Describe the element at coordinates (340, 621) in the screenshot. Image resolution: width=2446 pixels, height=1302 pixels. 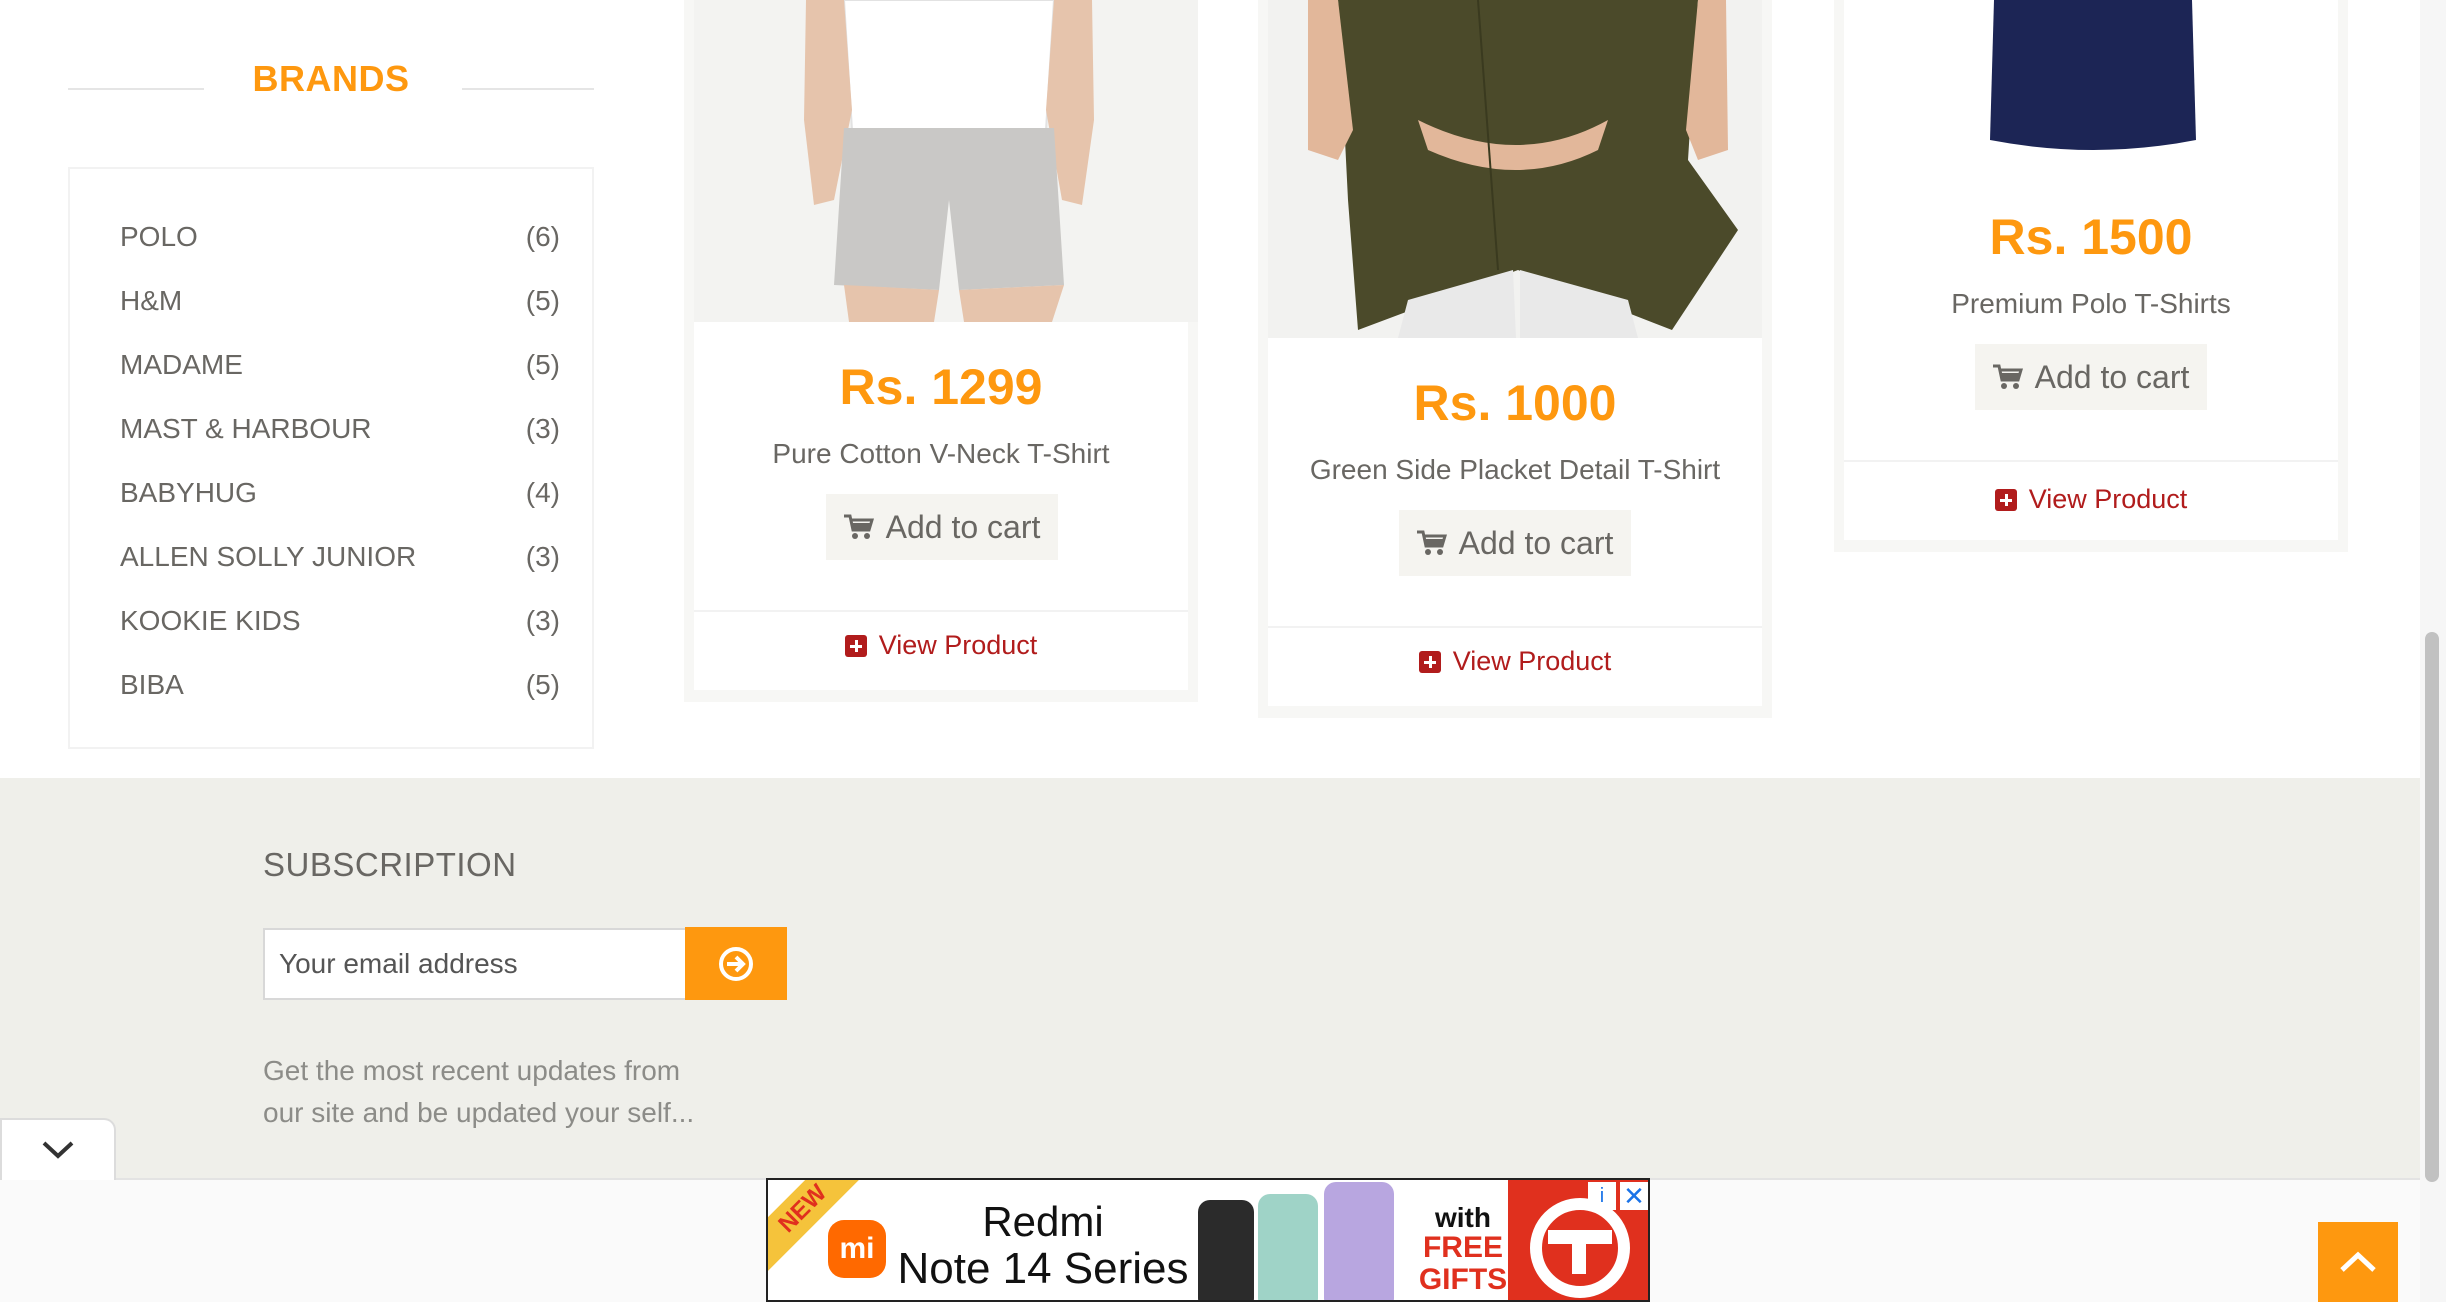
I see `brand-item: KOOKIE KIDS (3)` at that location.